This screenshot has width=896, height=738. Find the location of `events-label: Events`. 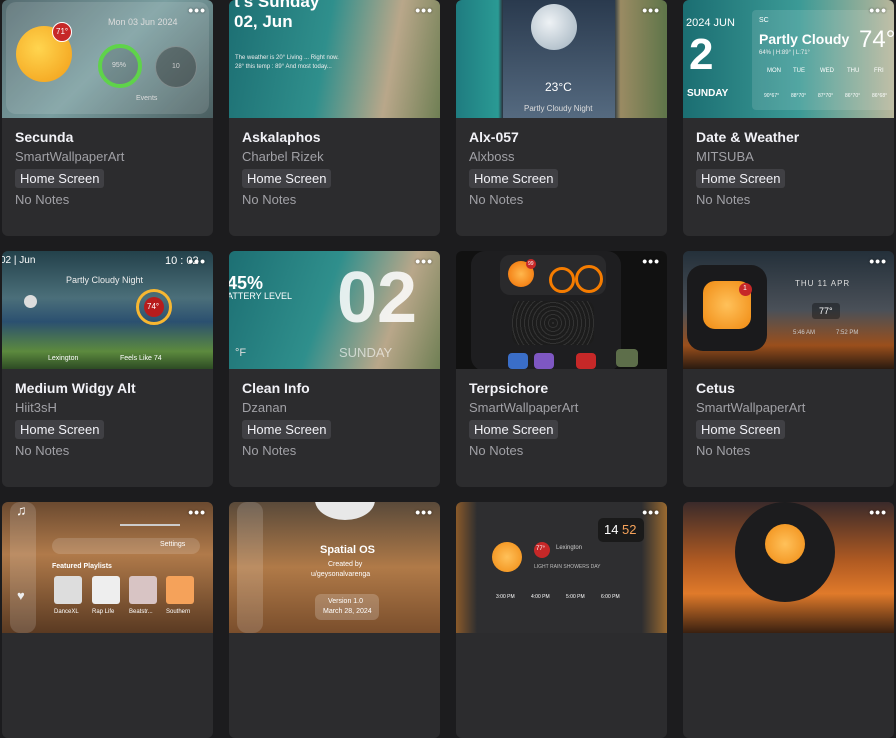

events-label: Events is located at coordinates (147, 98).